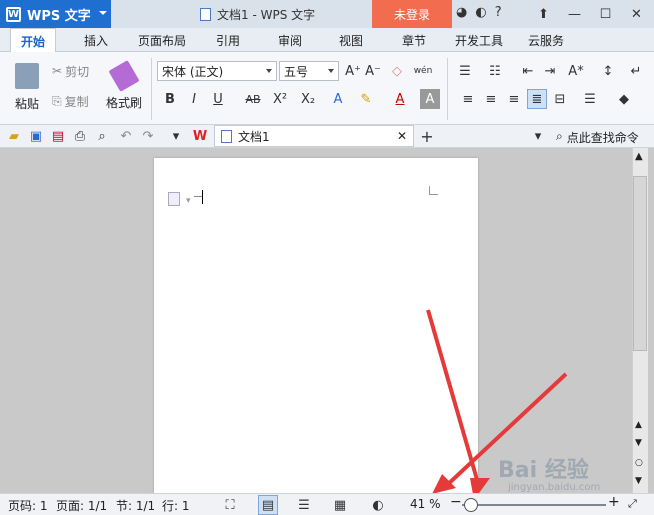  Describe the element at coordinates (456, 502) in the screenshot. I see `zoom-out-button: −` at that location.